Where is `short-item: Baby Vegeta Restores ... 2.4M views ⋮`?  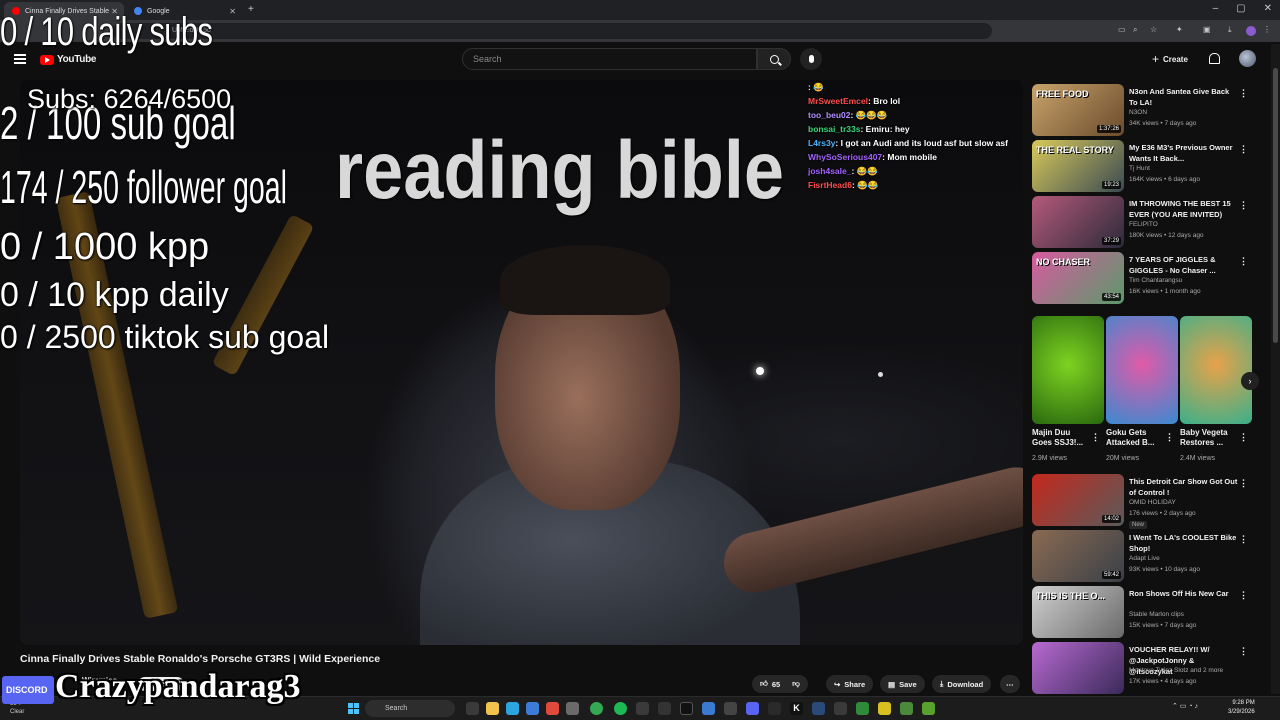
short-item: Baby Vegeta Restores ... 2.4M views ⋮ is located at coordinates (1216, 389).